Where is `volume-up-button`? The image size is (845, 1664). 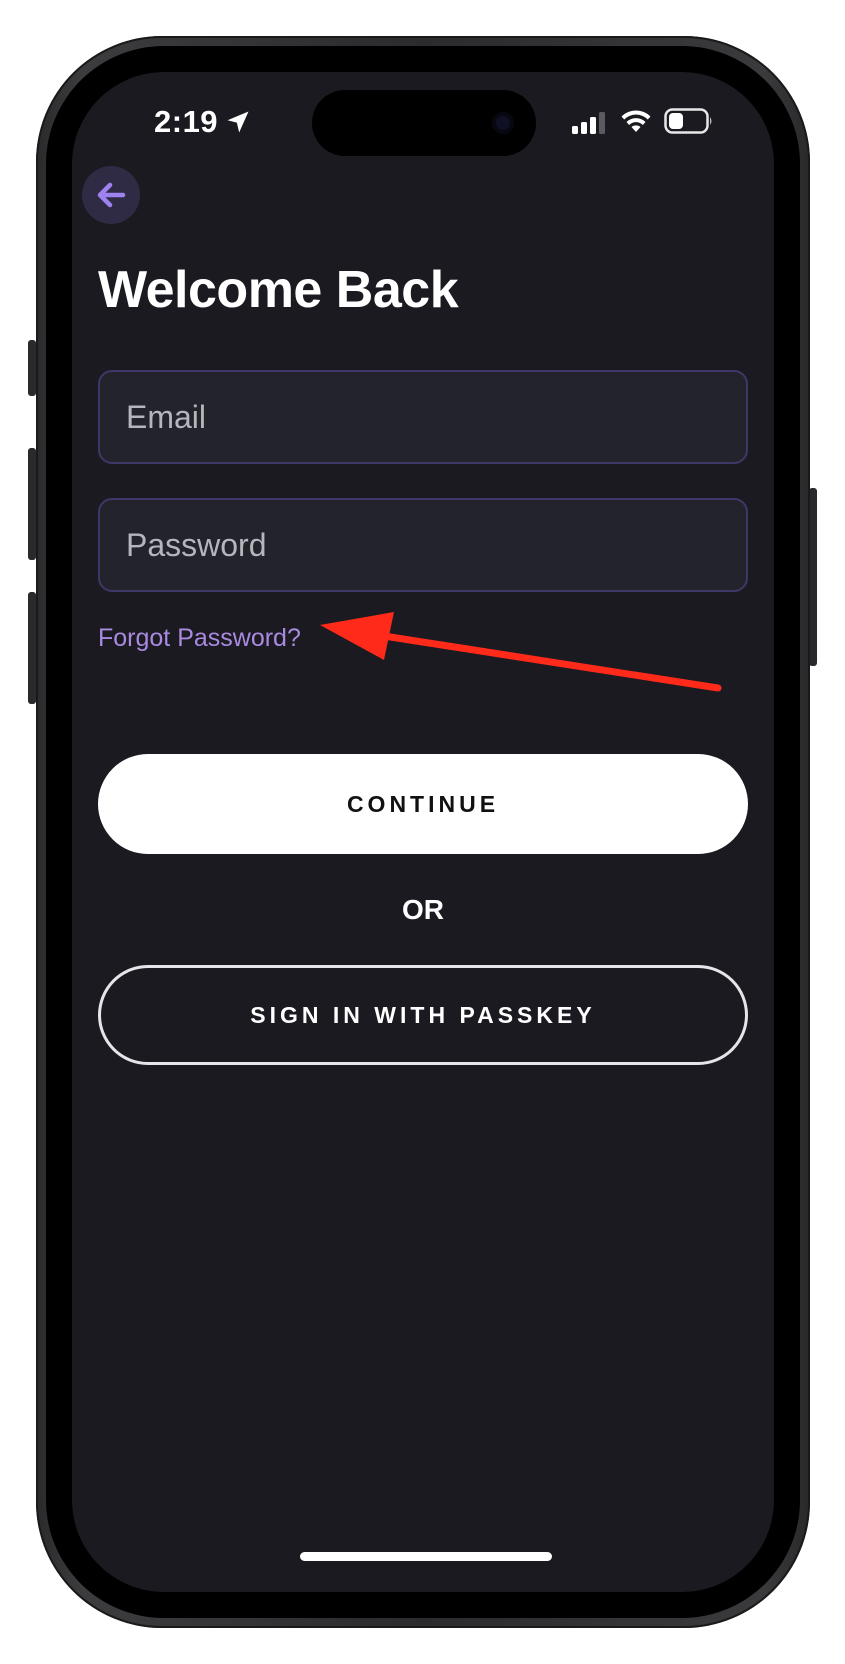 volume-up-button is located at coordinates (32, 504).